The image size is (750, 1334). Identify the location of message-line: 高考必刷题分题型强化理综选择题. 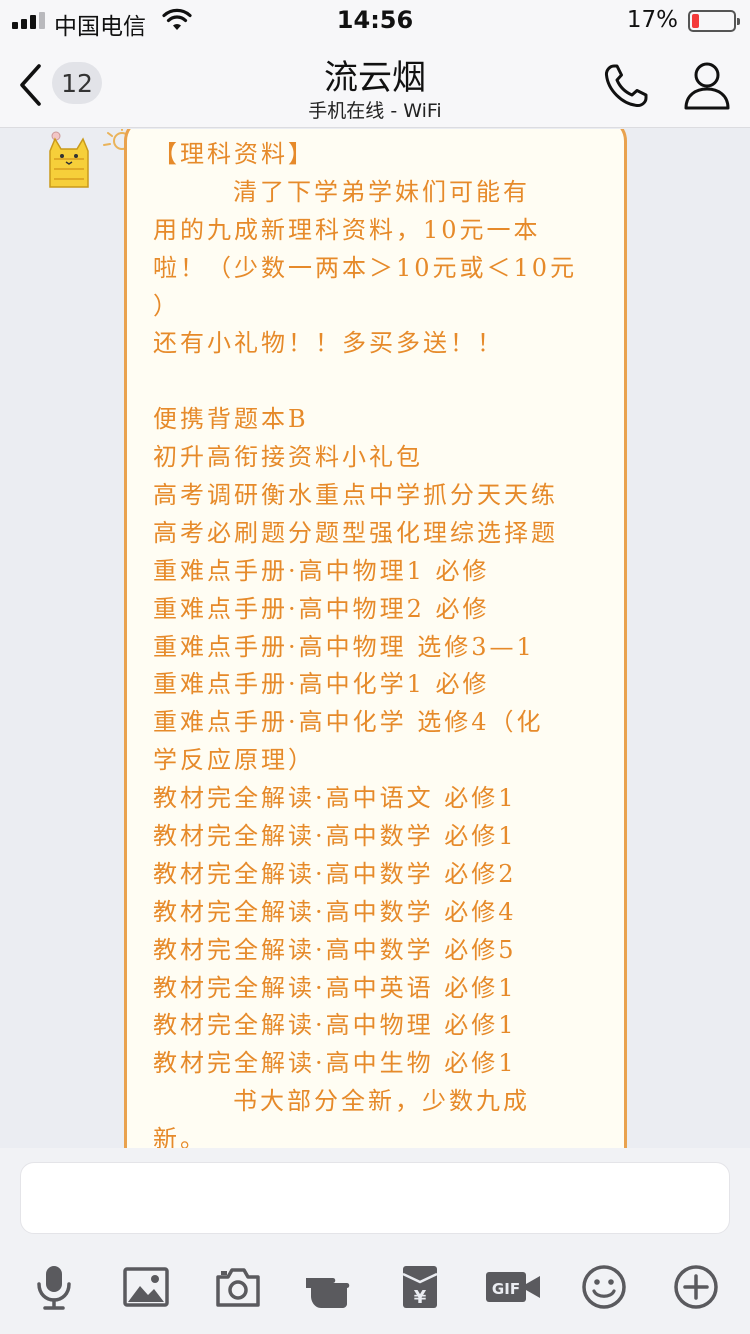
(355, 532).